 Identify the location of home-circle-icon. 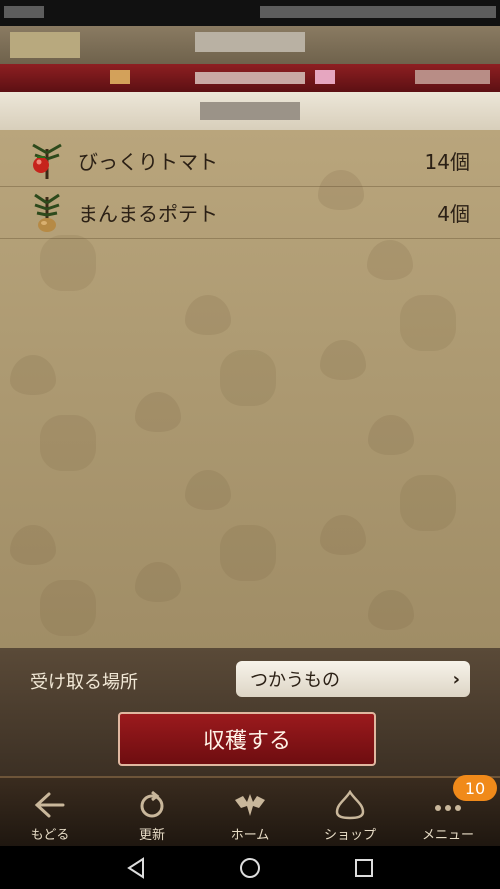
(250, 868).